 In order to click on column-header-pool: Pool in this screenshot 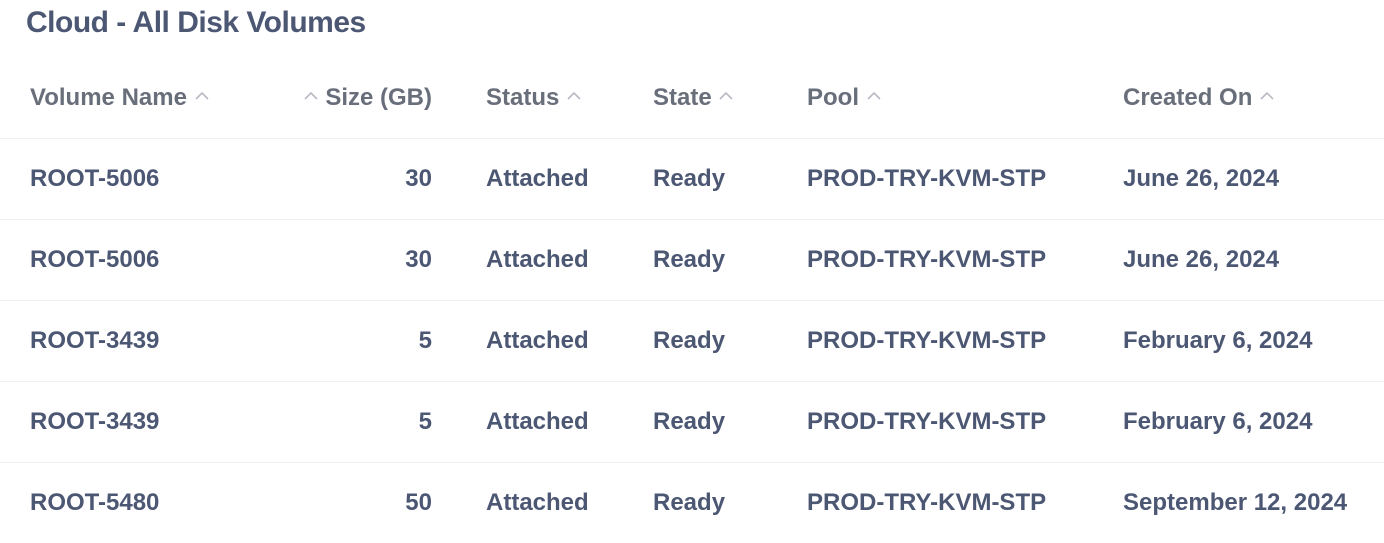, I will do `click(844, 98)`.